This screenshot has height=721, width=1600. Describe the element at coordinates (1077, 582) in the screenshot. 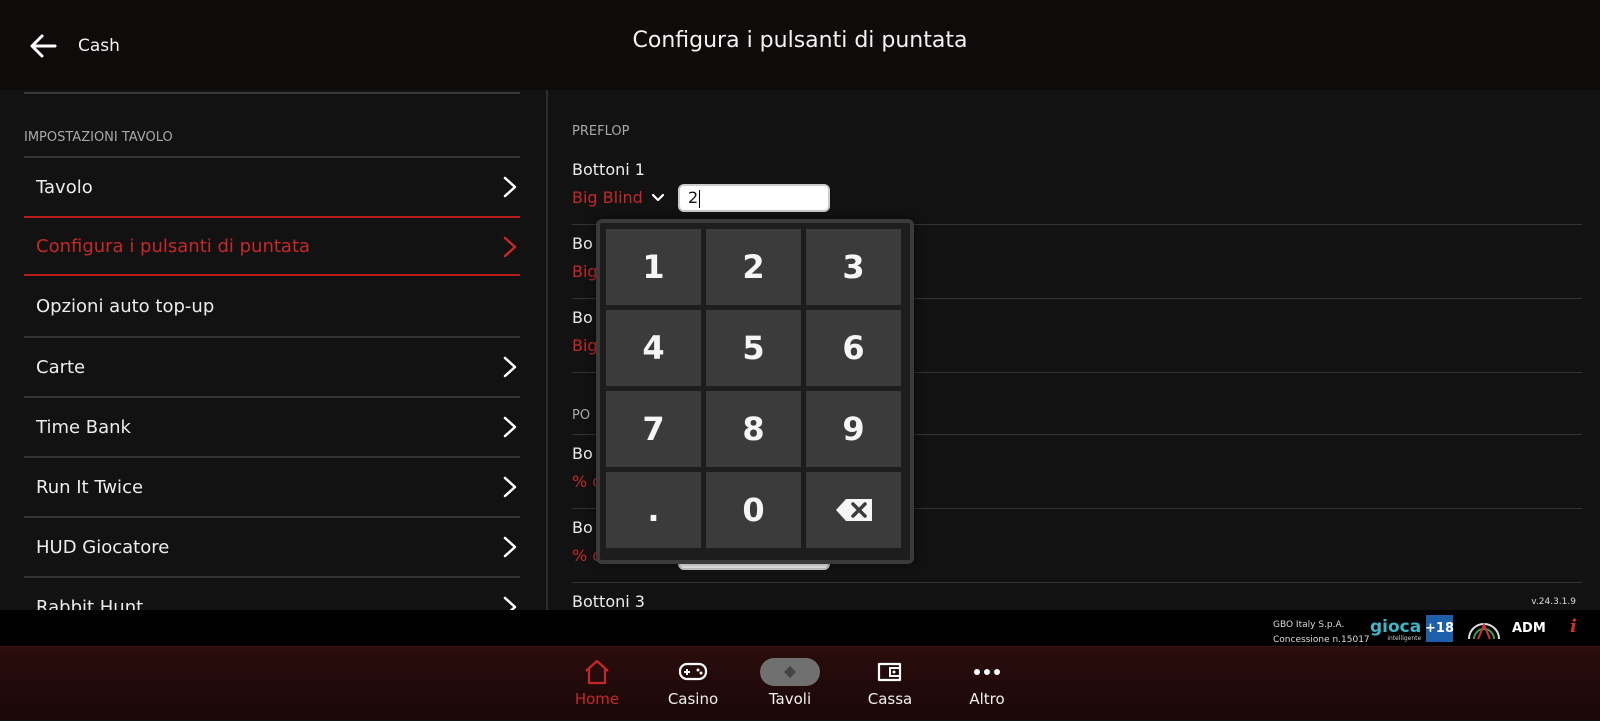

I see `divider` at that location.